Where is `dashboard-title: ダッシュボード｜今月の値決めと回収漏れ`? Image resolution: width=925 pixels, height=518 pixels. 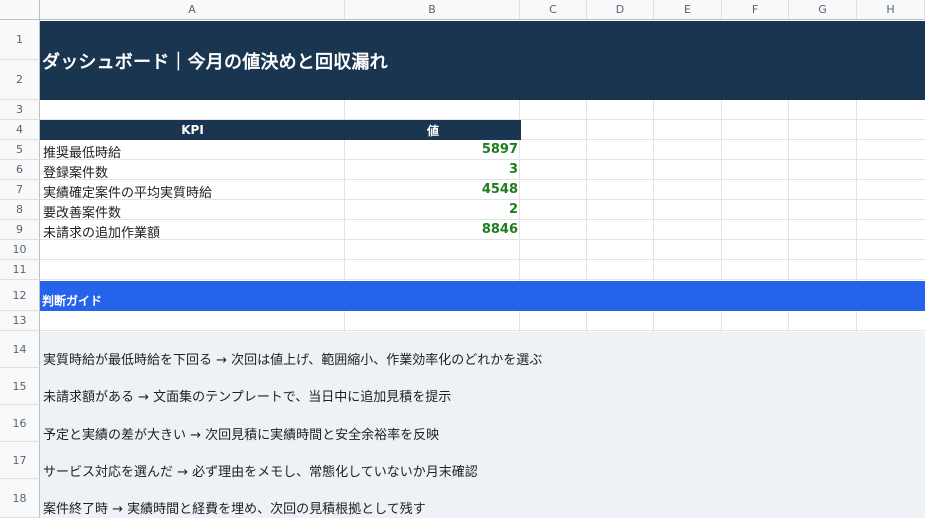 dashboard-title: ダッシュボード｜今月の値決めと回収漏れ is located at coordinates (215, 62).